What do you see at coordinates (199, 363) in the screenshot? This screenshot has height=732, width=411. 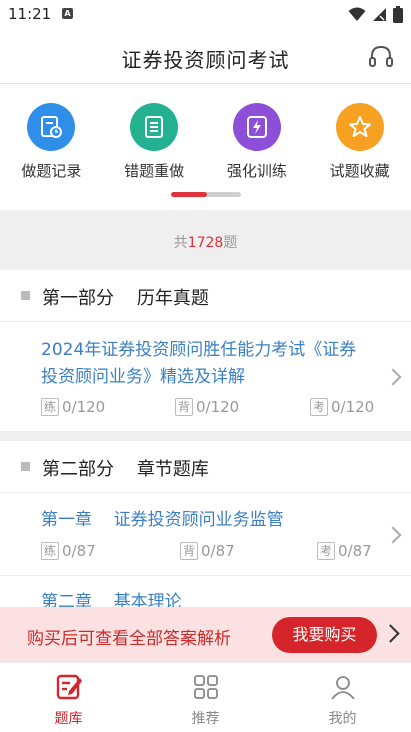 I see `item-title: 2024年证券投资顾问胜任能力考试《证券 投资顾问业务》精选及详解` at bounding box center [199, 363].